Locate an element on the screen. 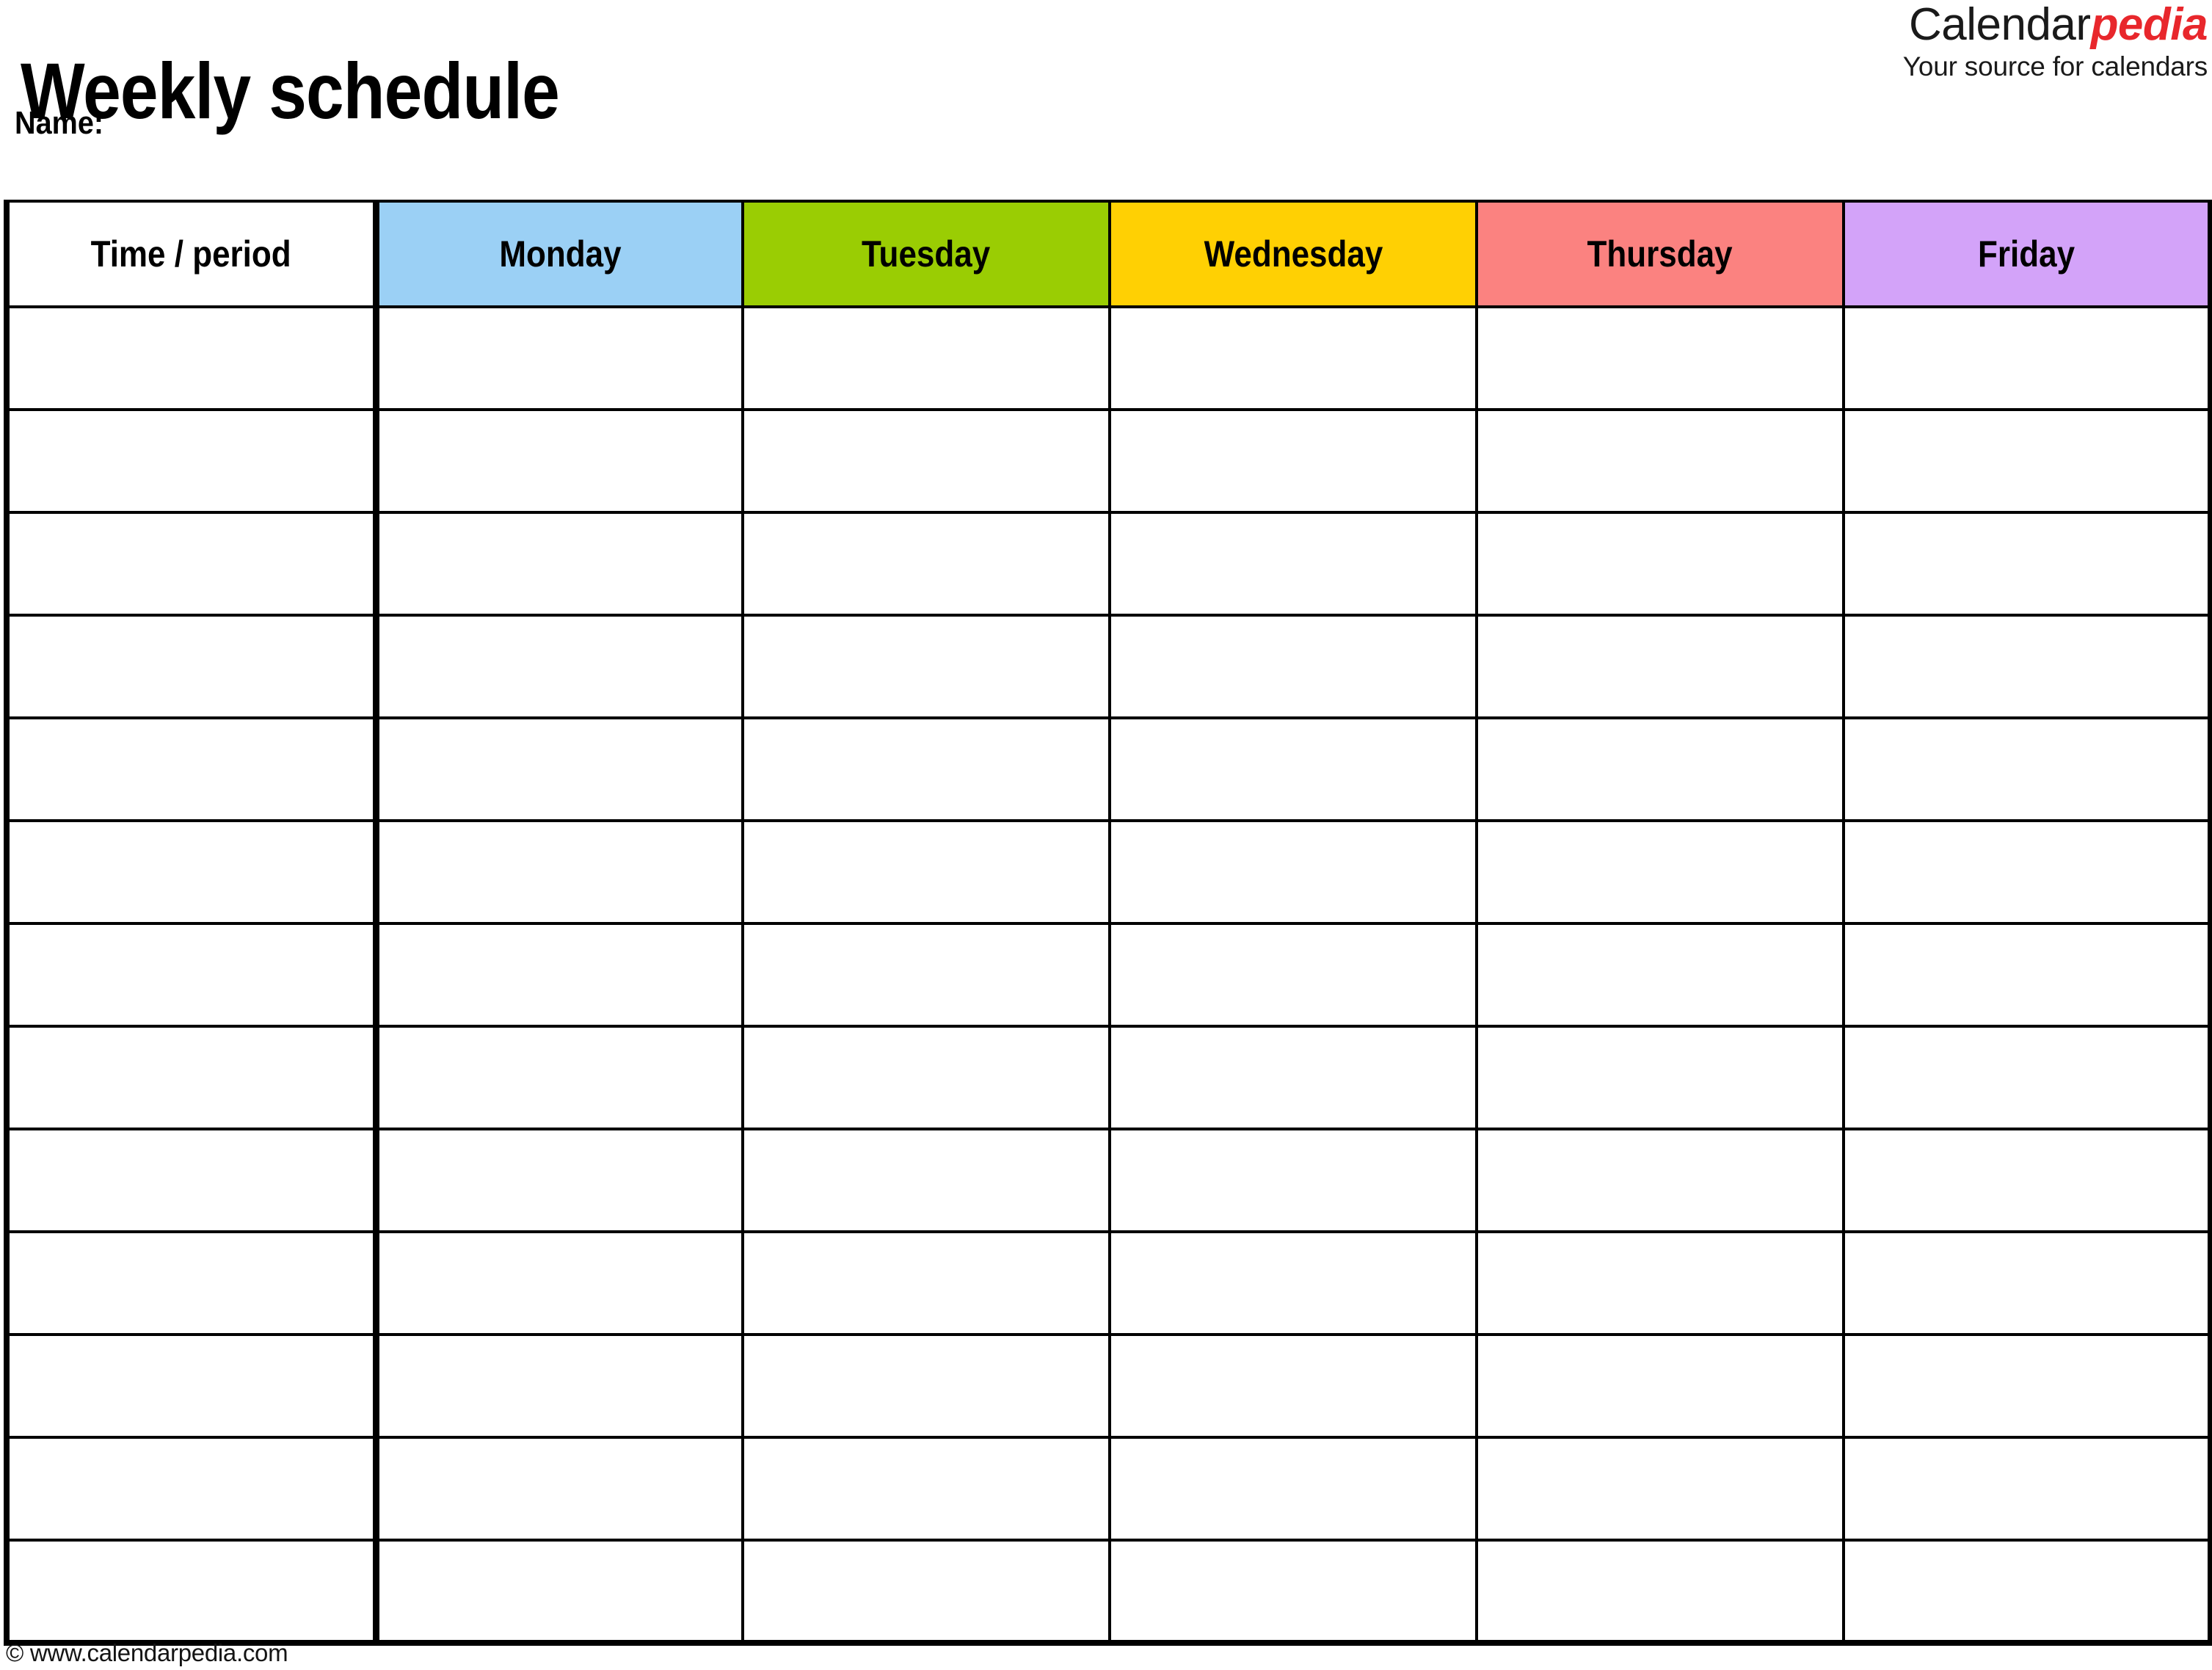 This screenshot has width=2212, height=1670. column-header-label: Monday is located at coordinates (560, 254).